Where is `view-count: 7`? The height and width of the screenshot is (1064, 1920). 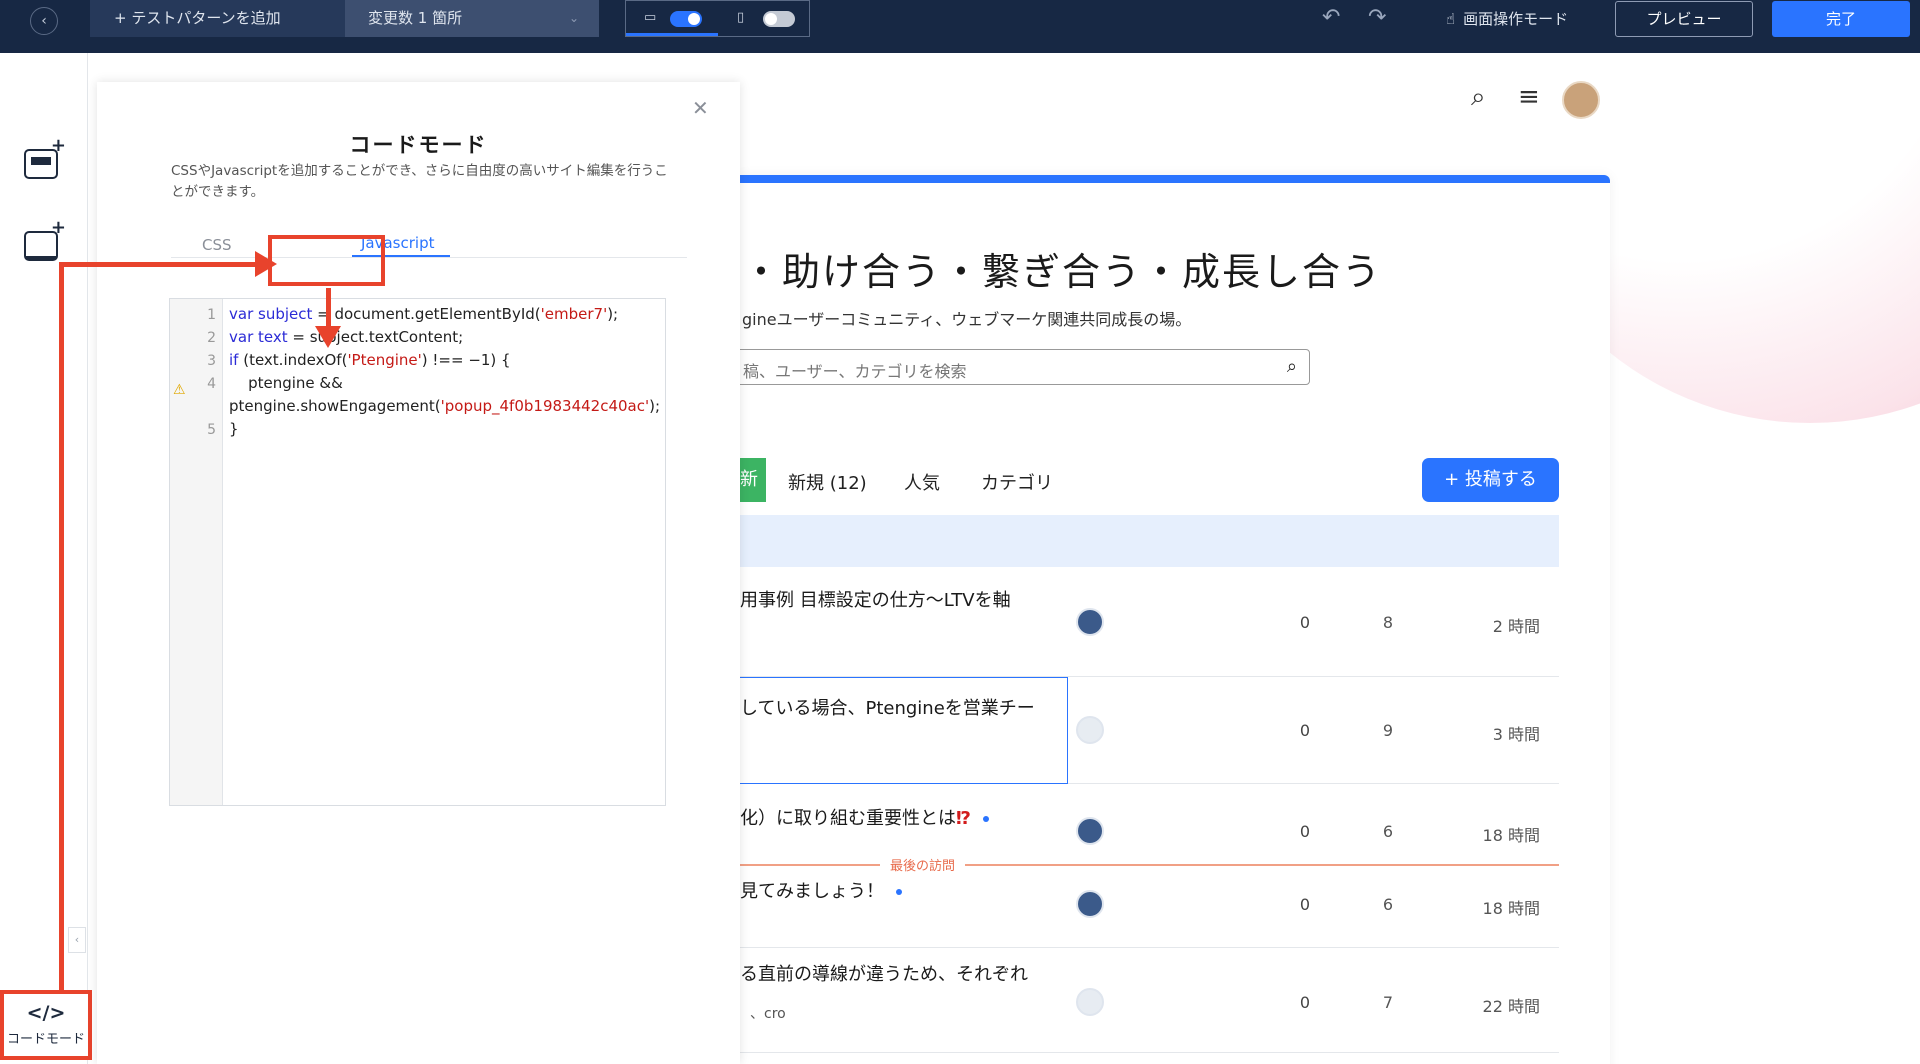
view-count: 7 is located at coordinates (1388, 1002).